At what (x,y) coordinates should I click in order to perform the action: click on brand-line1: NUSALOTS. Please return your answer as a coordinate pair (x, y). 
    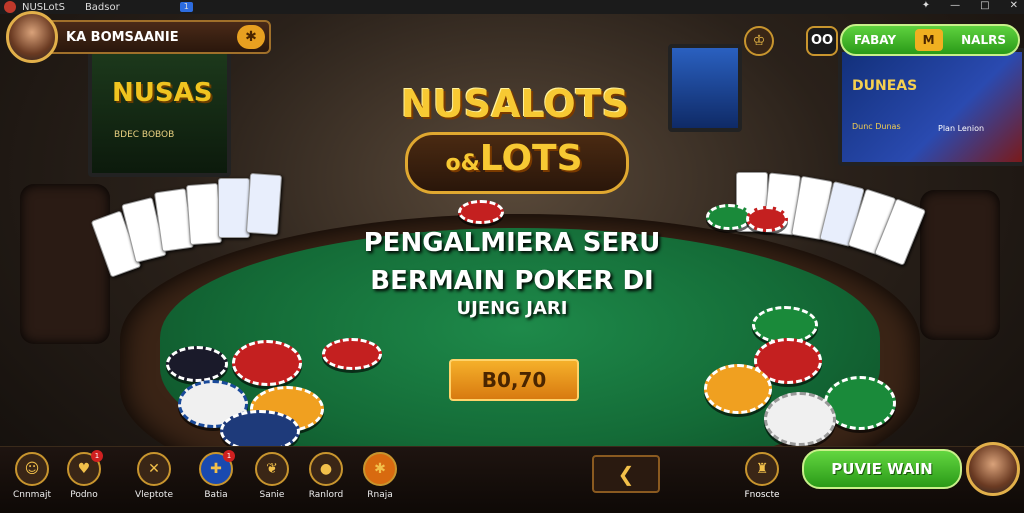
    Looking at the image, I should click on (515, 104).